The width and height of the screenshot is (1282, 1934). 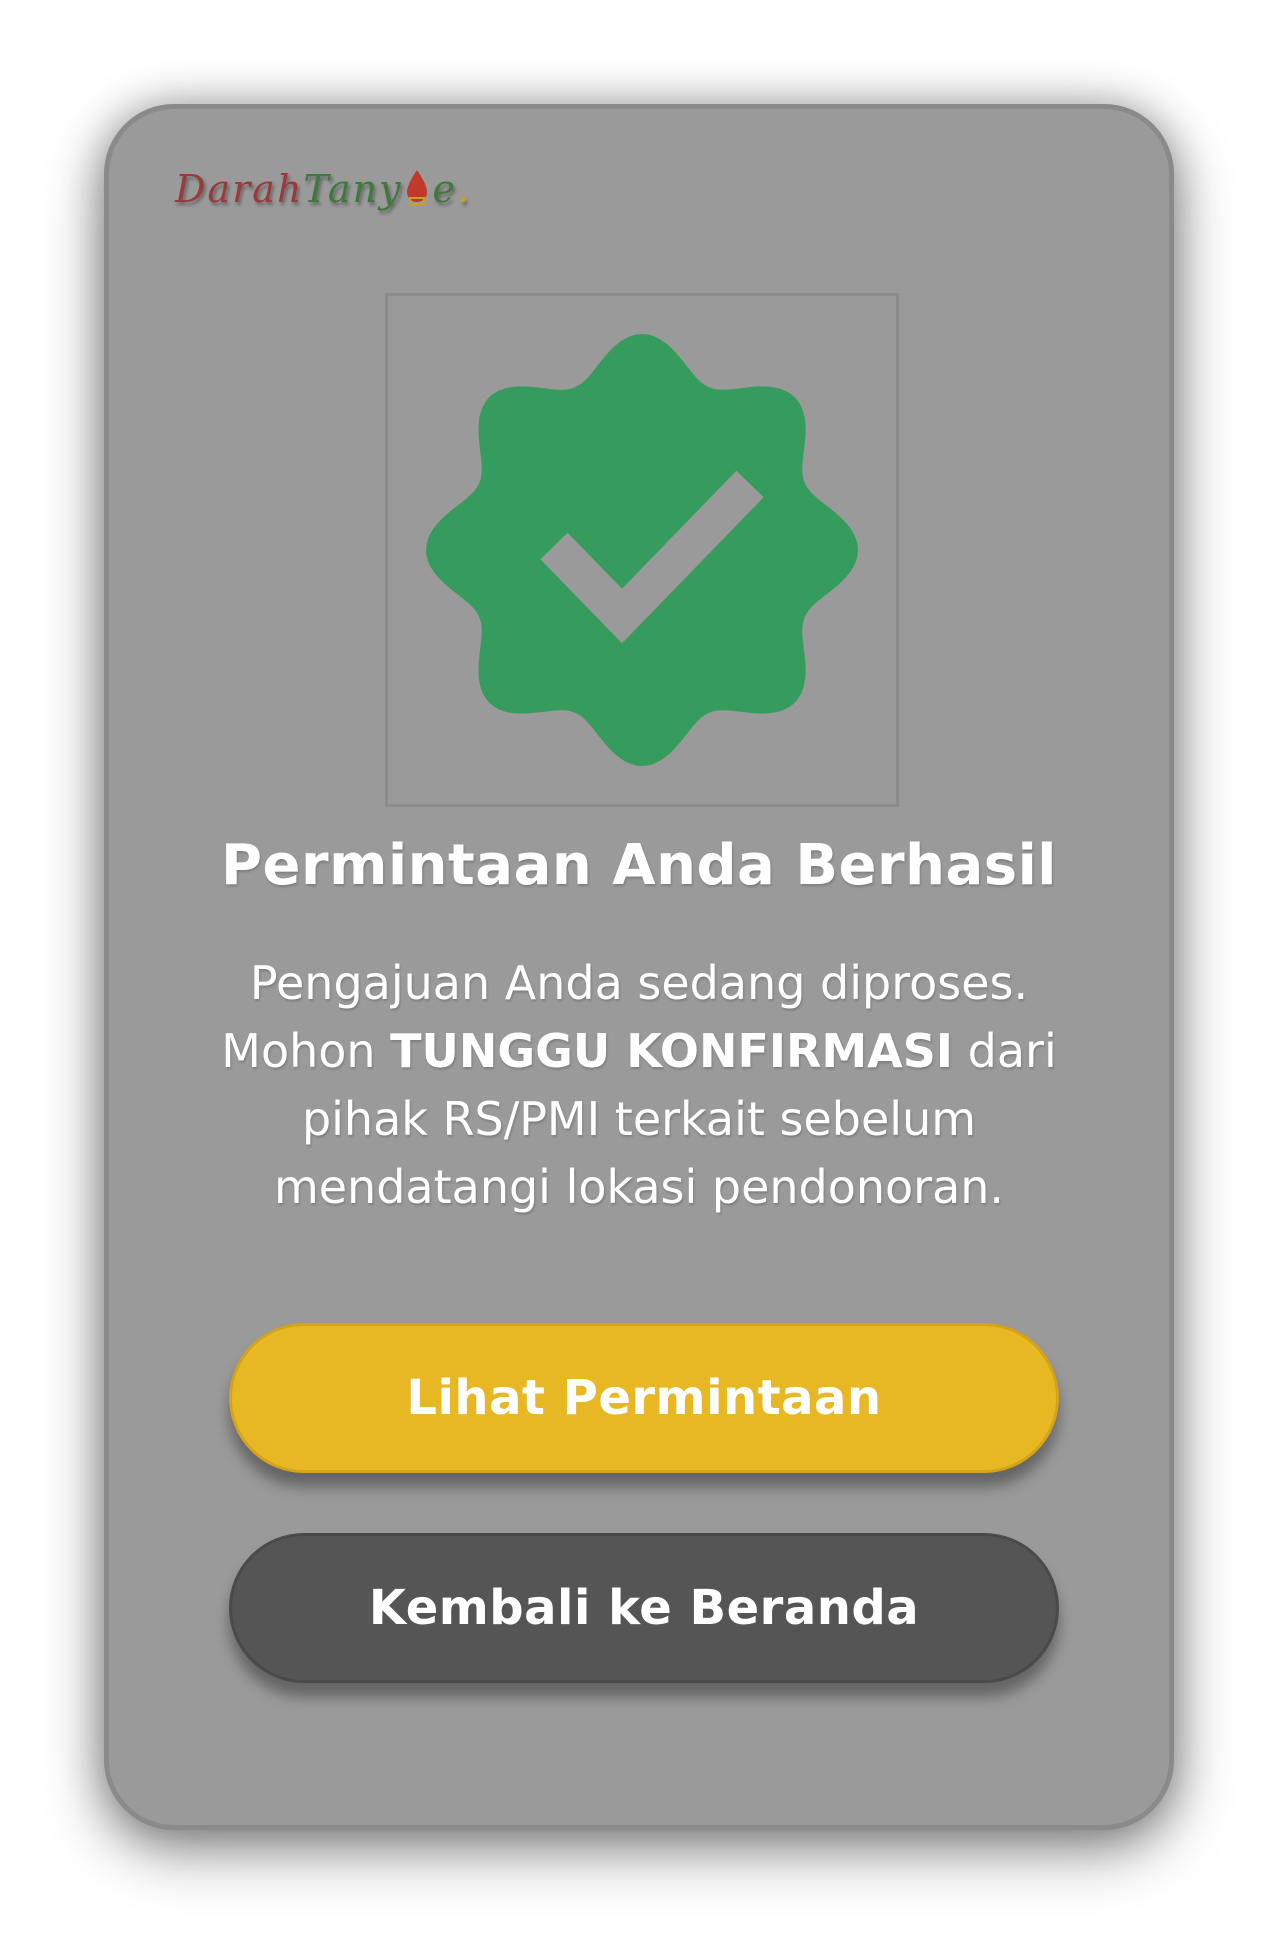 I want to click on back-to-home-button: Kembali ke Beranda, so click(x=644, y=1608).